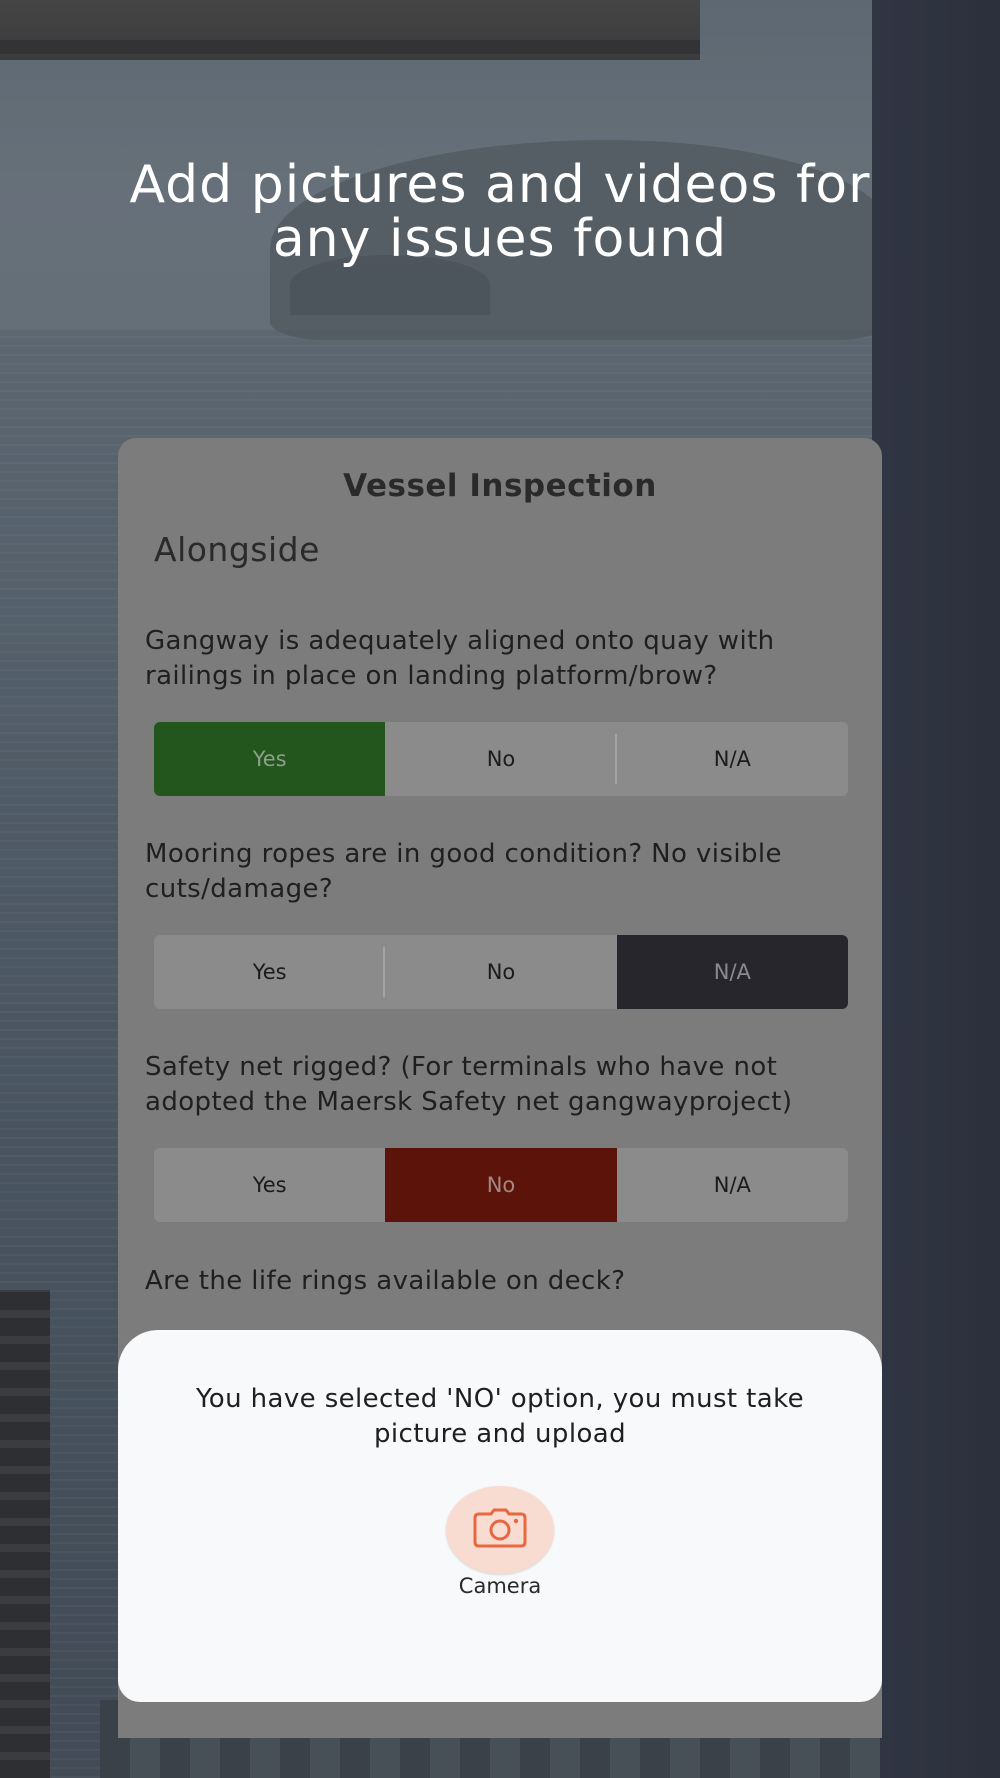  I want to click on answer-group-3: Yes No N/A, so click(501, 1185).